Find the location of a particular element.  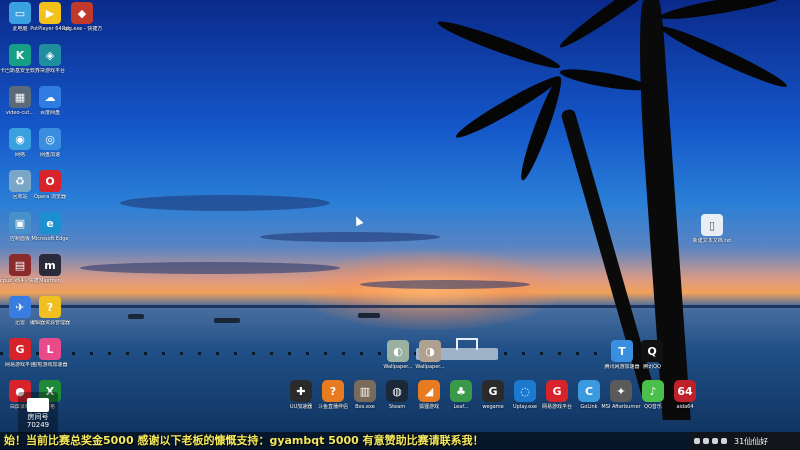

tray-network-icon is located at coordinates (706, 441).